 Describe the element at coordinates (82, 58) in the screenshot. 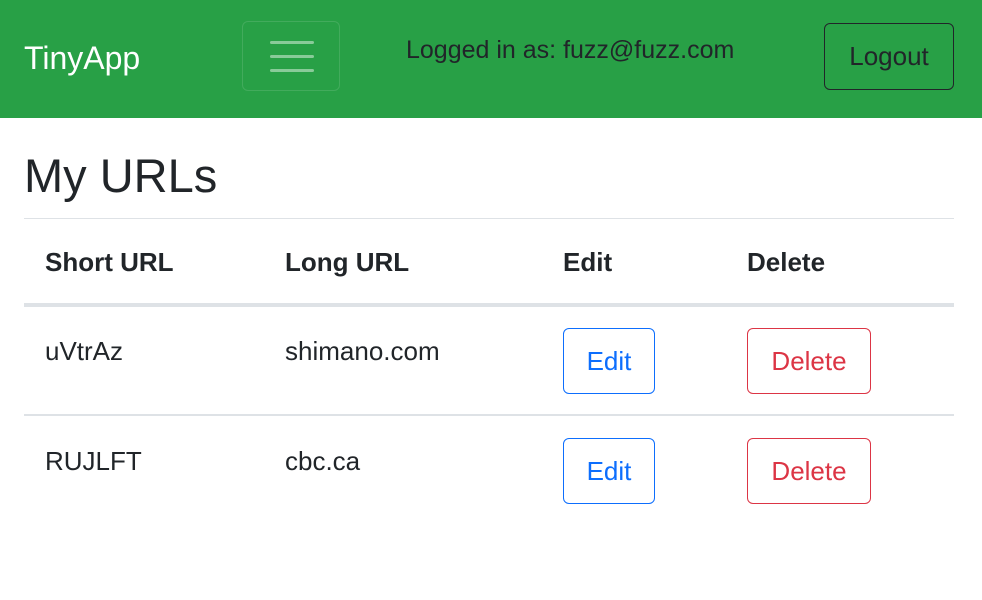

I see `brand-link: TinyApp` at that location.